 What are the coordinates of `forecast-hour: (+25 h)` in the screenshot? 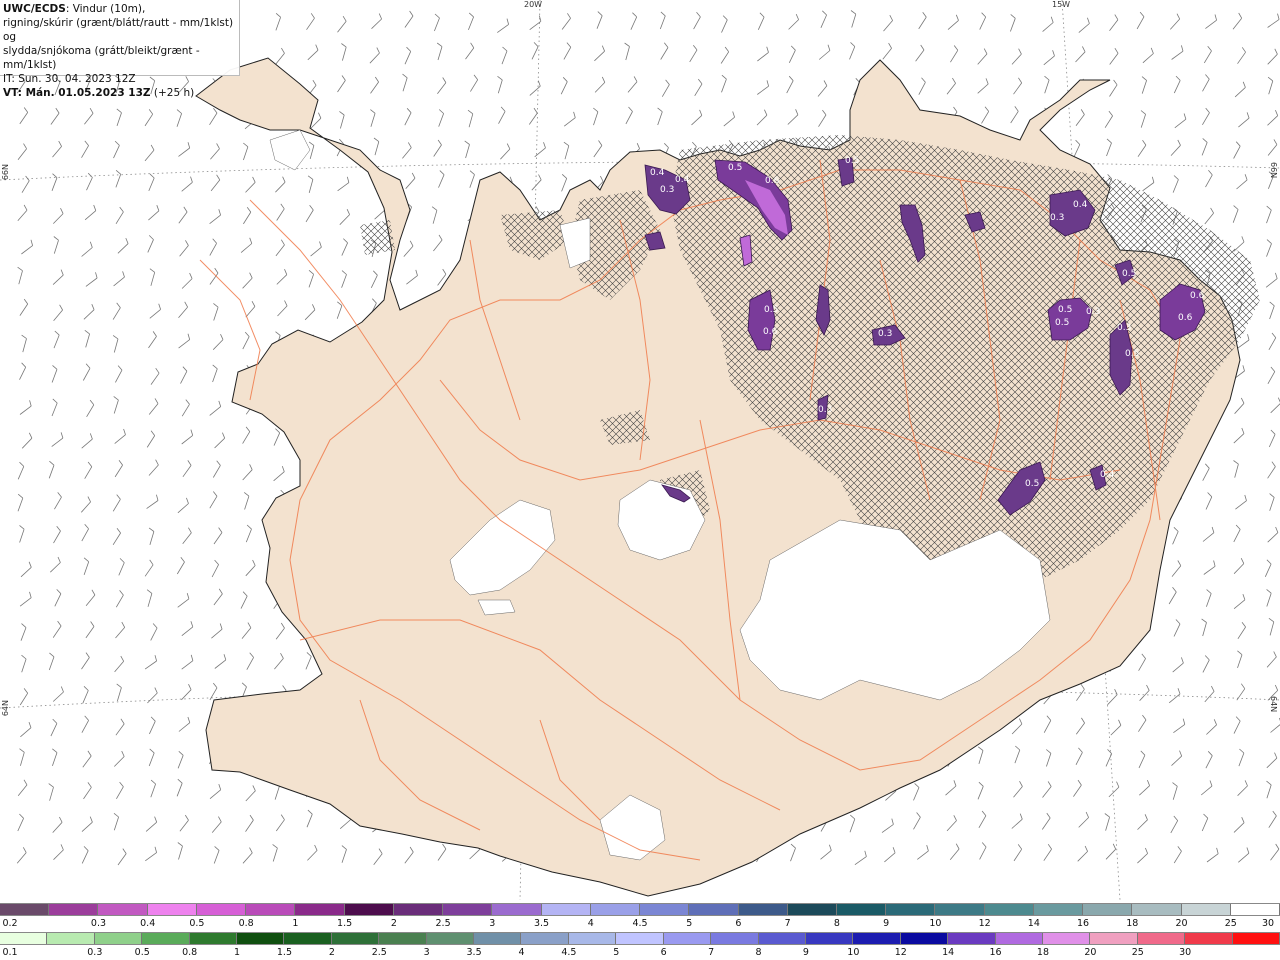 It's located at (172, 93).